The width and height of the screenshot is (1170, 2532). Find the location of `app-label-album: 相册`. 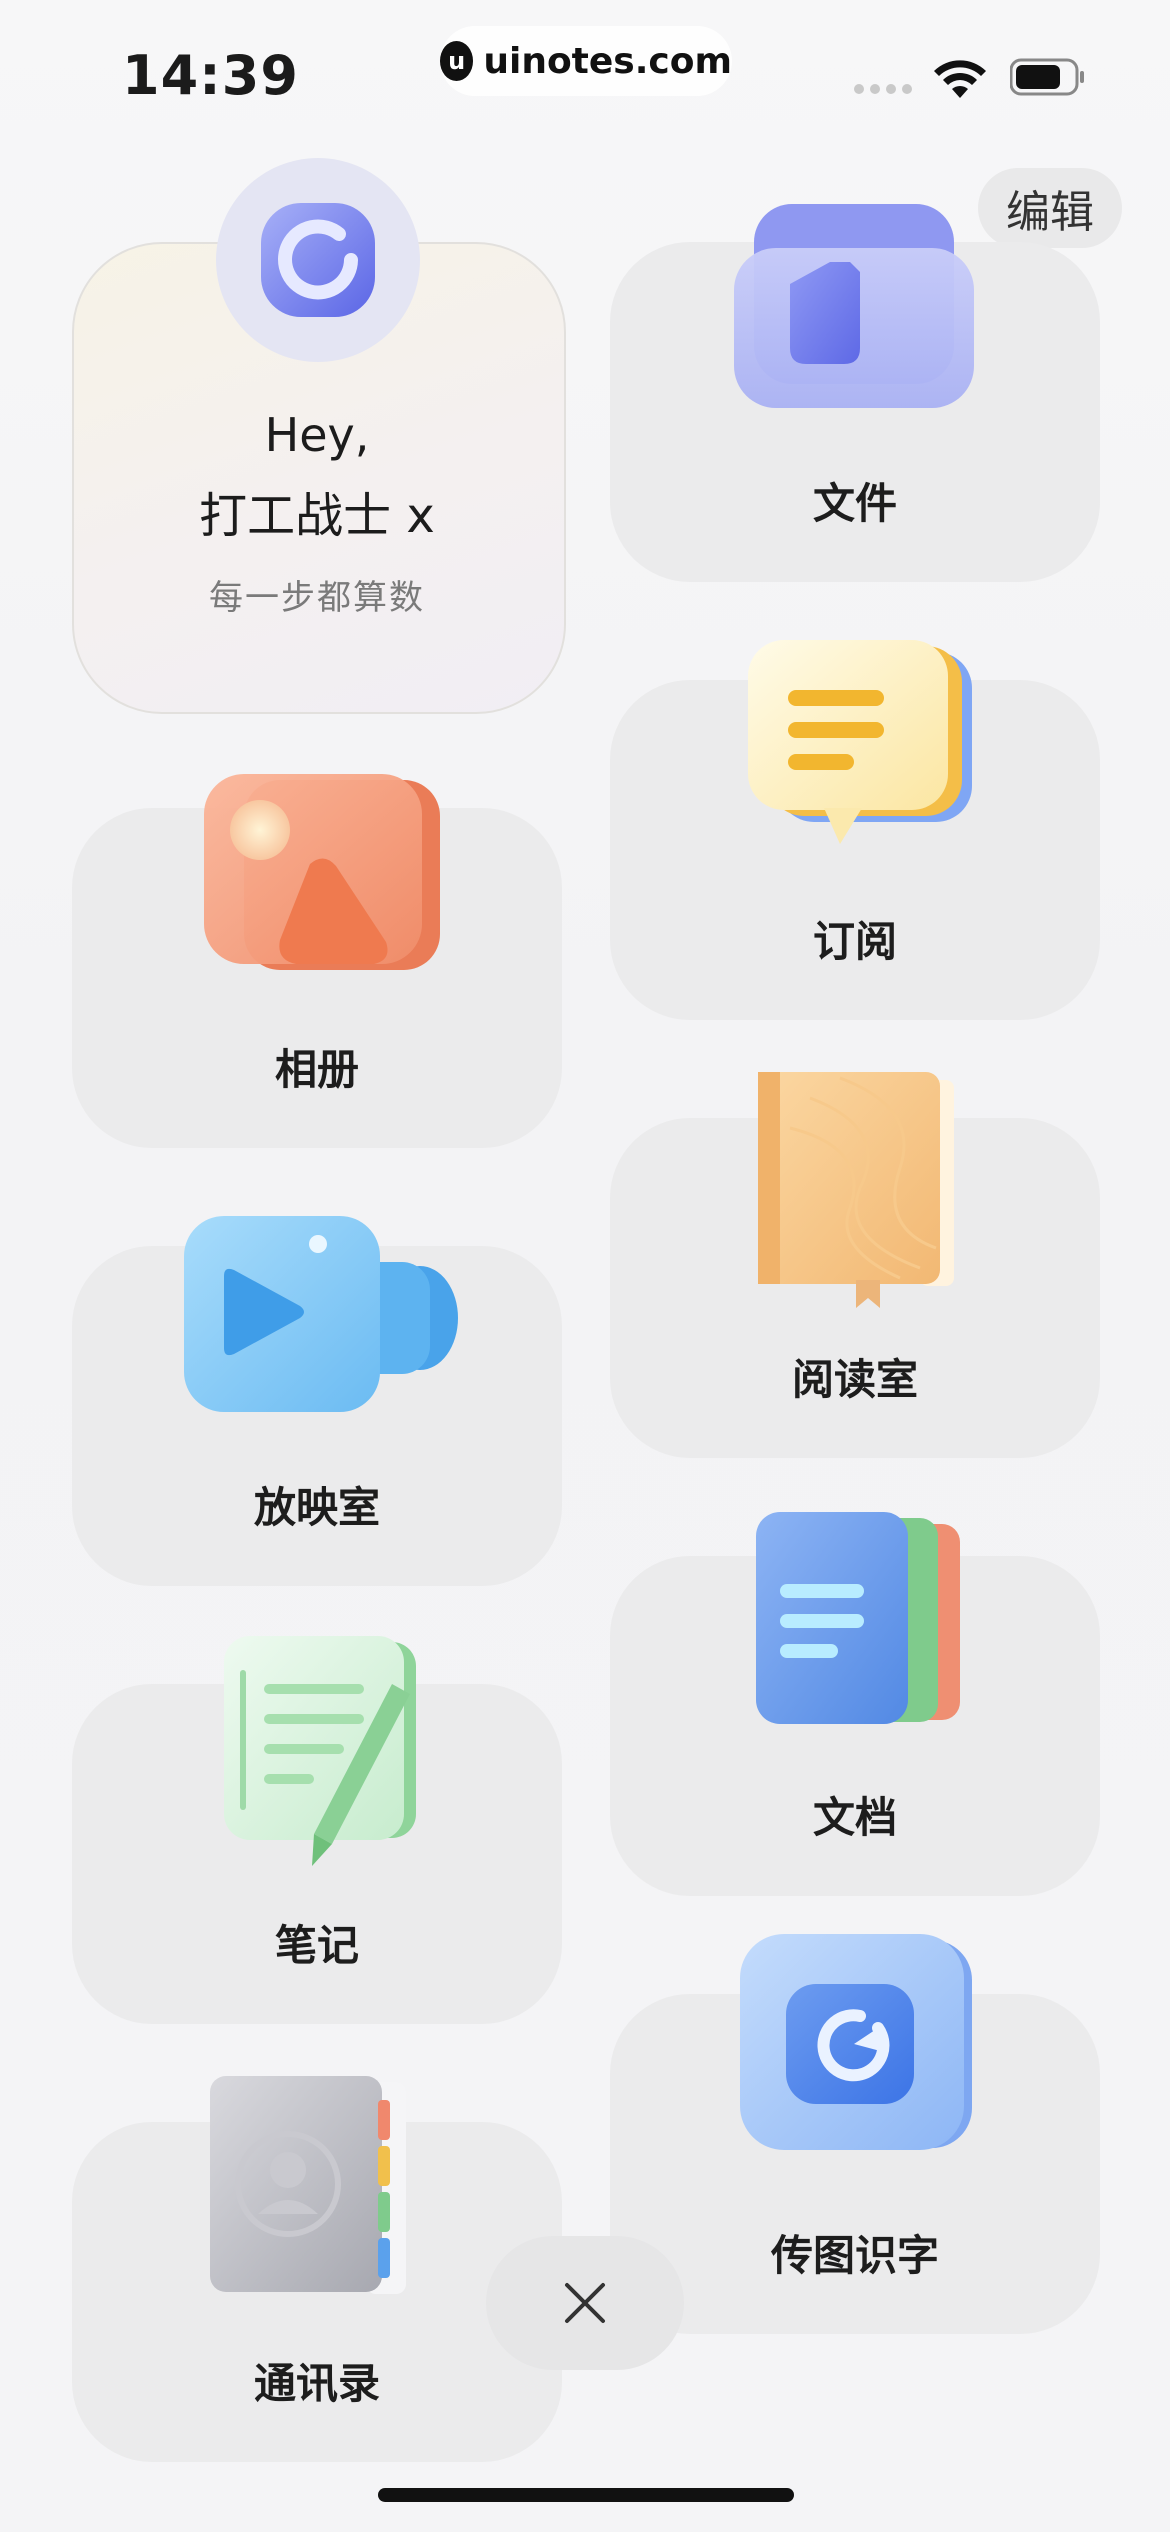

app-label-album: 相册 is located at coordinates (316, 1069).